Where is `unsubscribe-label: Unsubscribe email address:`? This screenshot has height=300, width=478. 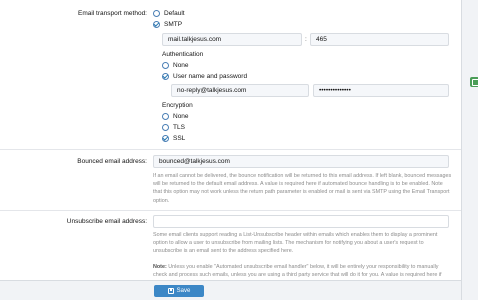
unsubscribe-label: Unsubscribe email address: is located at coordinates (106, 221).